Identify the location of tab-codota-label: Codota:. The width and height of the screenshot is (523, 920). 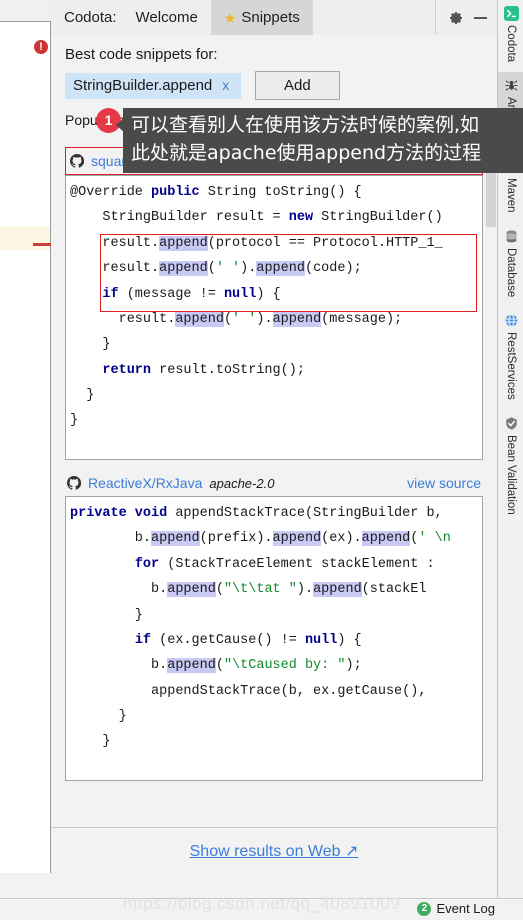
(90, 17).